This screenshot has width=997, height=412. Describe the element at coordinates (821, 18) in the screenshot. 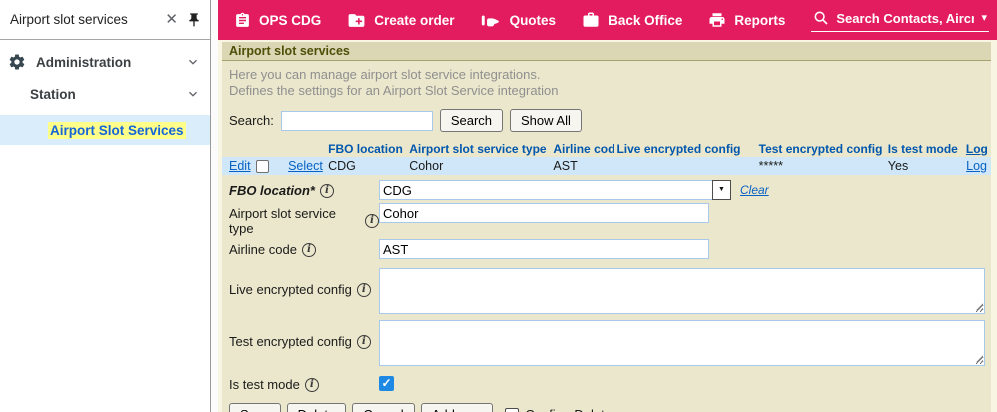

I see `search-icon` at that location.